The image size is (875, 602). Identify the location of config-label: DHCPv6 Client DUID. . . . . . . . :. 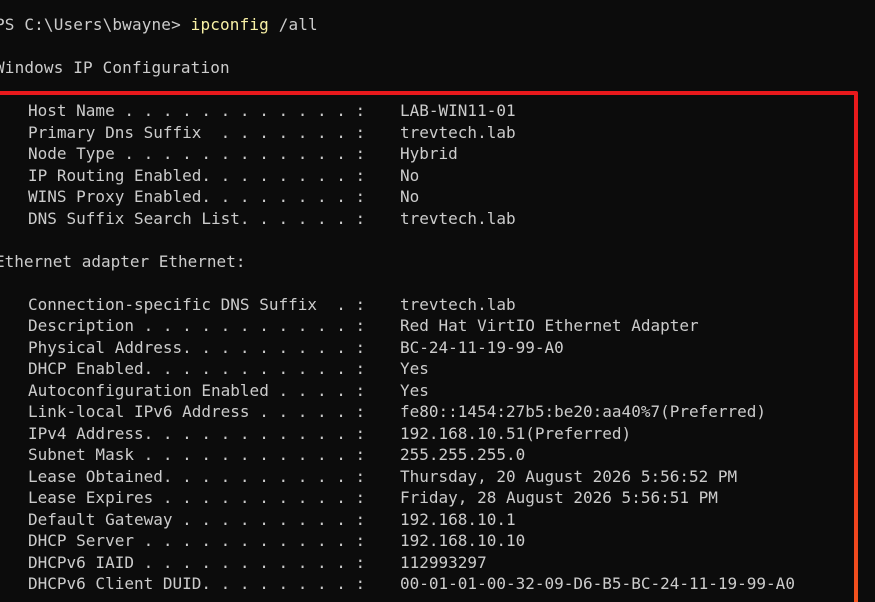
(197, 583).